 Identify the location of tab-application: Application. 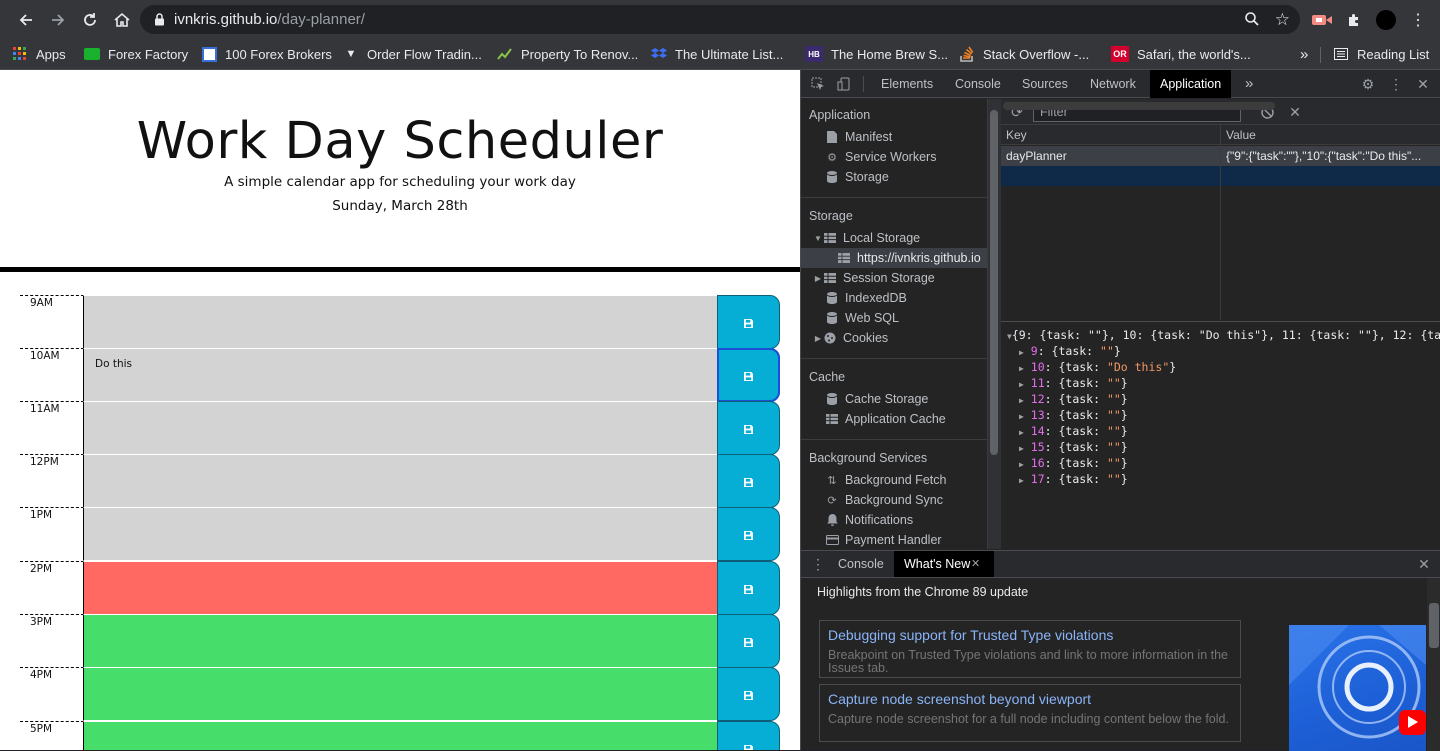
(1190, 84).